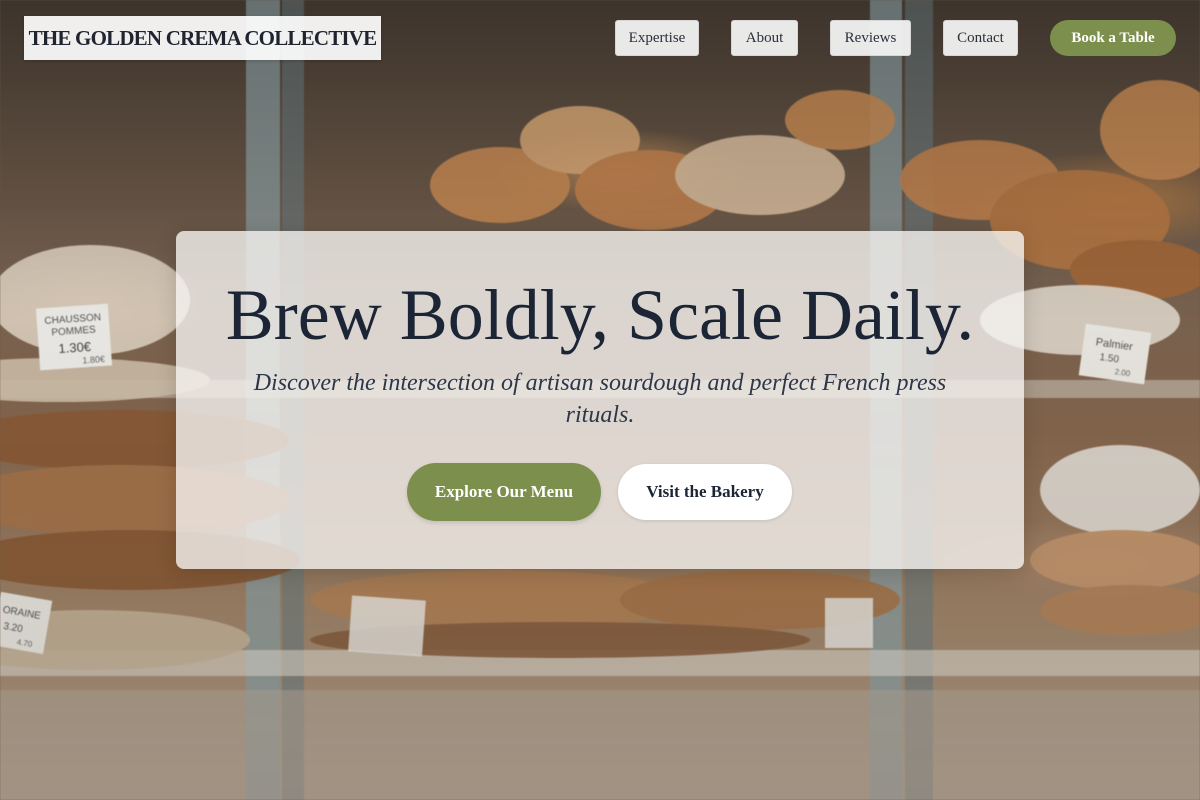 The width and height of the screenshot is (1200, 800). Describe the element at coordinates (600, 315) in the screenshot. I see `hero-title: Brew Boldly, Scale Daily.` at that location.